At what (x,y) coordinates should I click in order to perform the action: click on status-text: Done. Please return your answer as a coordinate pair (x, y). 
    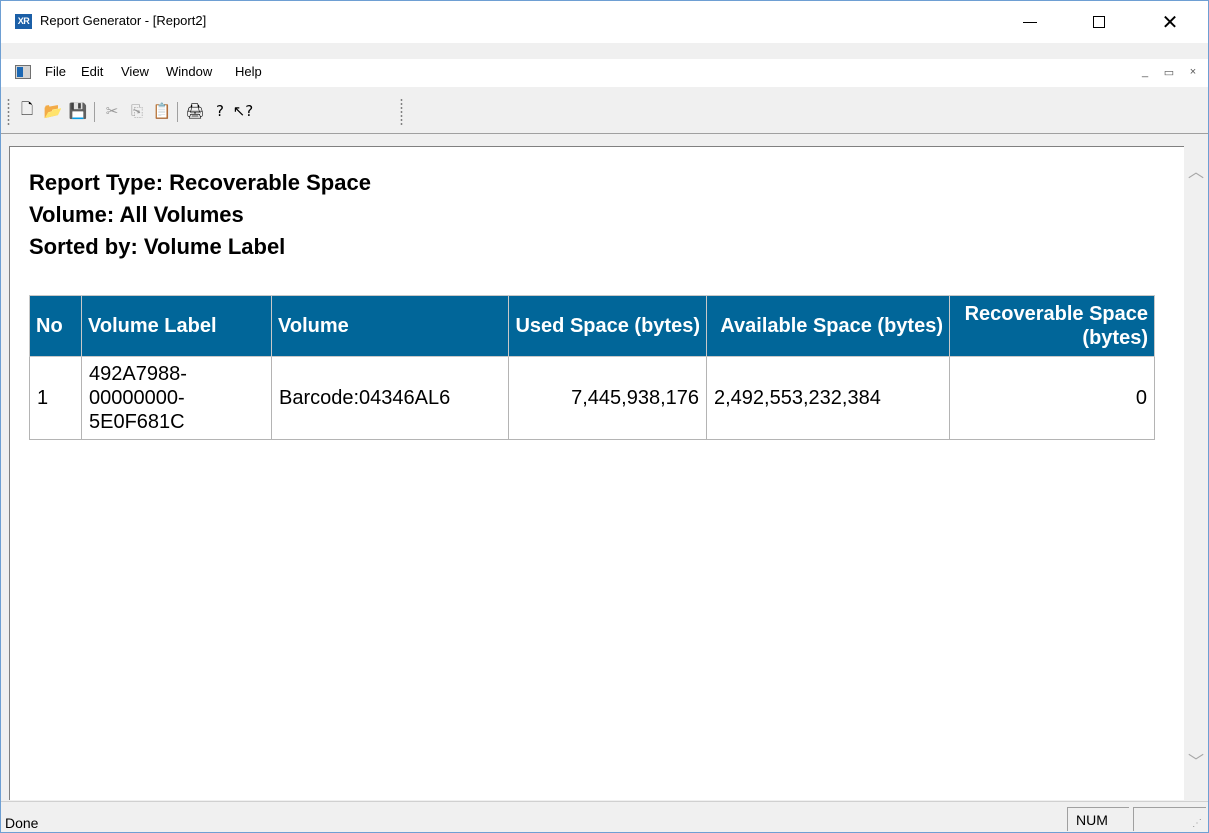
    Looking at the image, I should click on (22, 823).